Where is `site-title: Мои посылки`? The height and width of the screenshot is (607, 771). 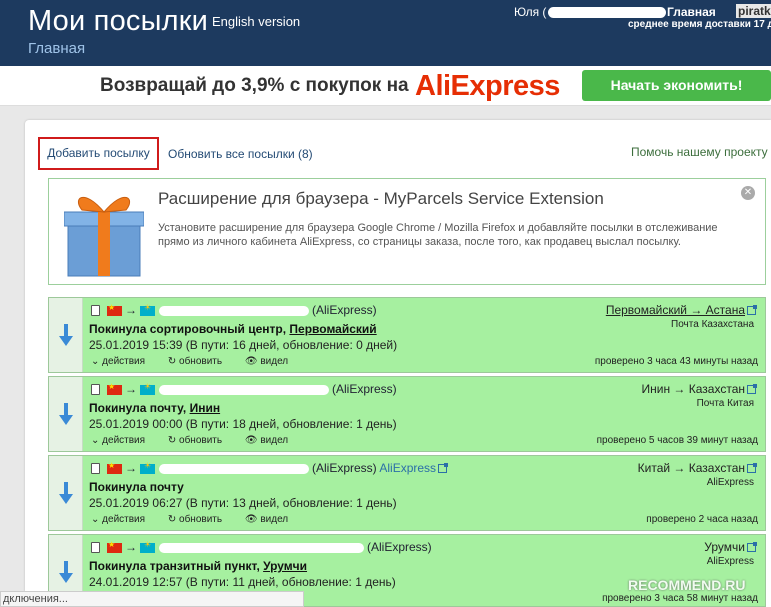
site-title: Мои посылки is located at coordinates (118, 21).